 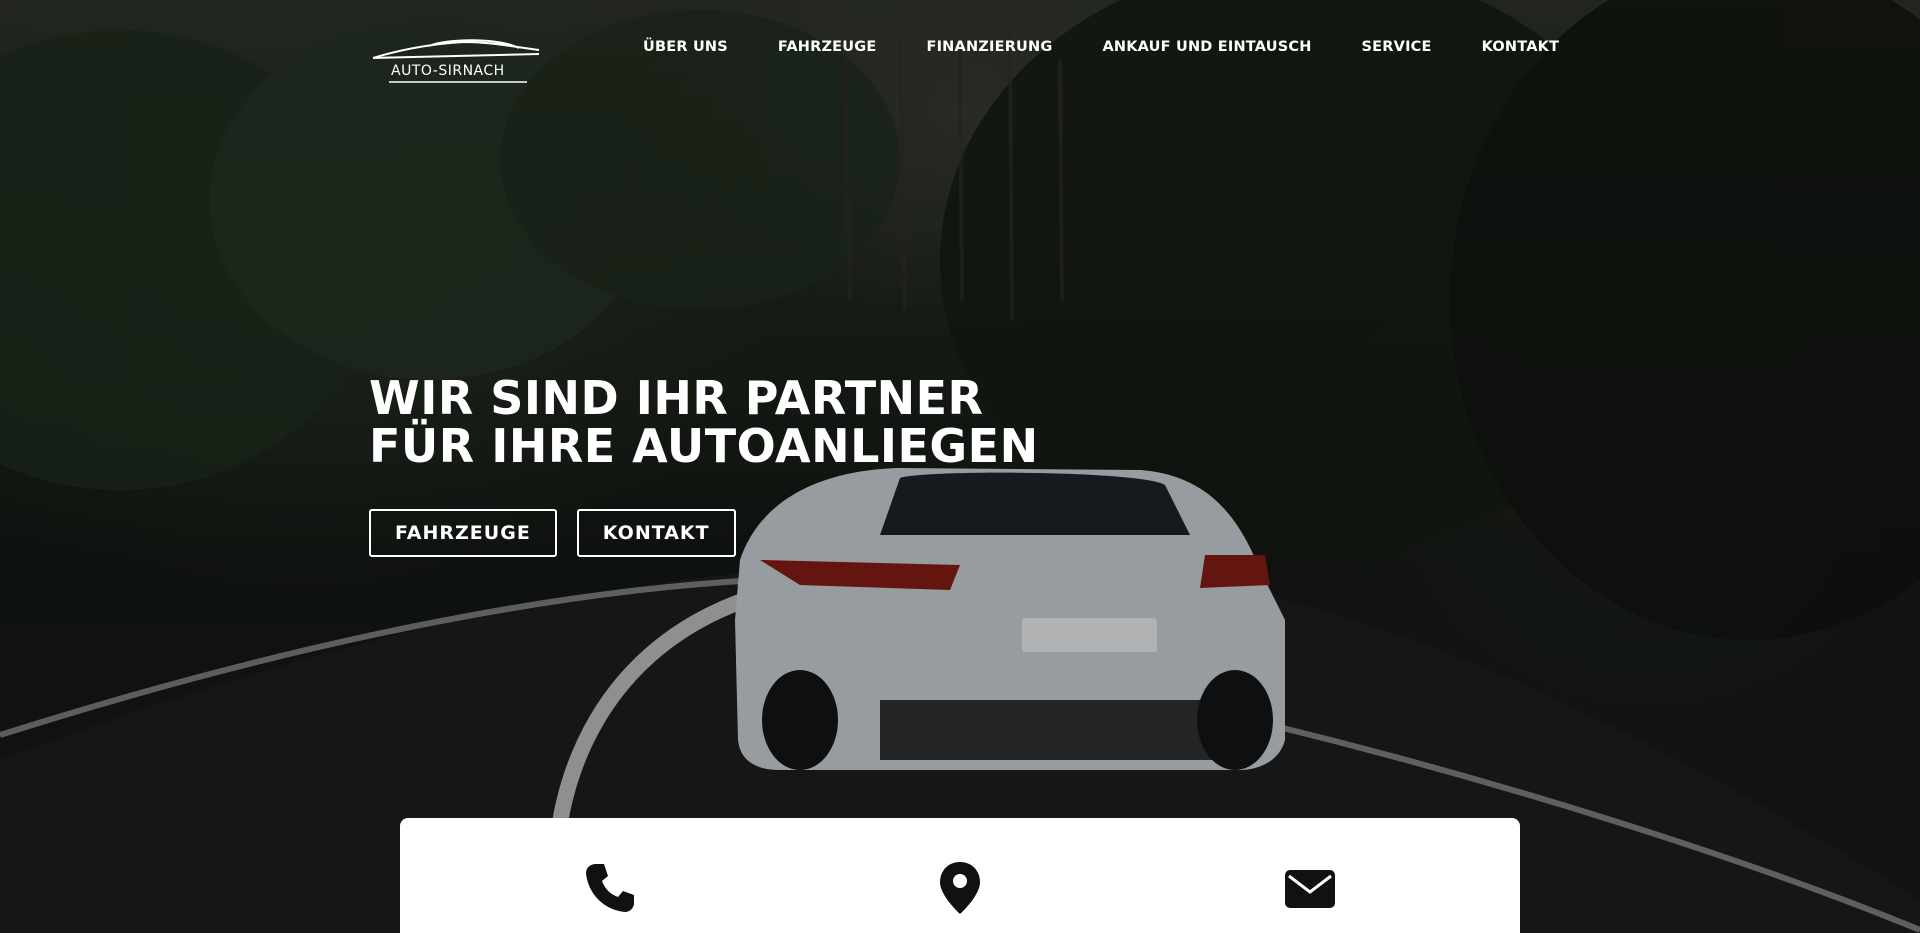 I want to click on hero-headline-line1: WIR SIND IHR PARTNER, so click(x=676, y=398).